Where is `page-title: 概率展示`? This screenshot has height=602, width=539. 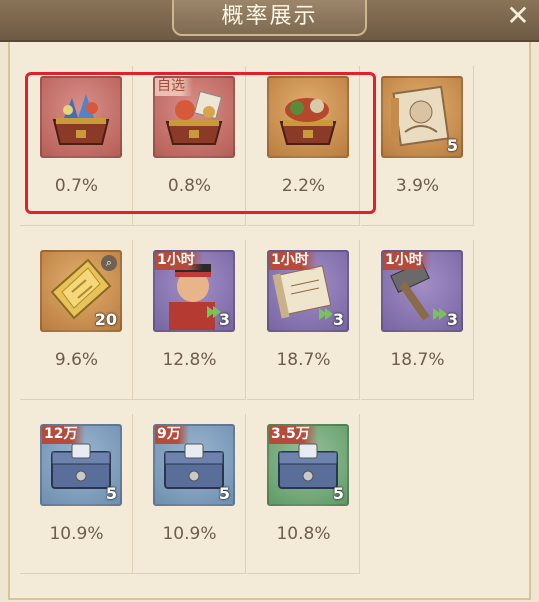
page-title: 概率展示 is located at coordinates (269, 18).